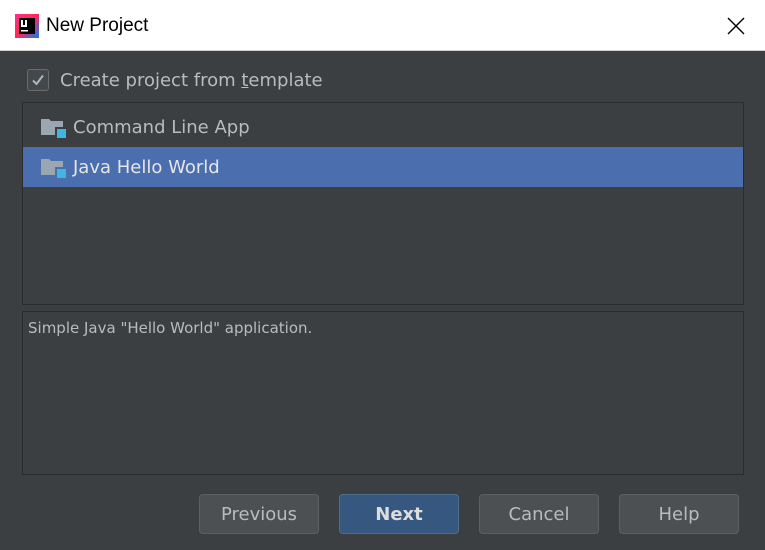 Image resolution: width=765 pixels, height=550 pixels. I want to click on close-icon, so click(736, 26).